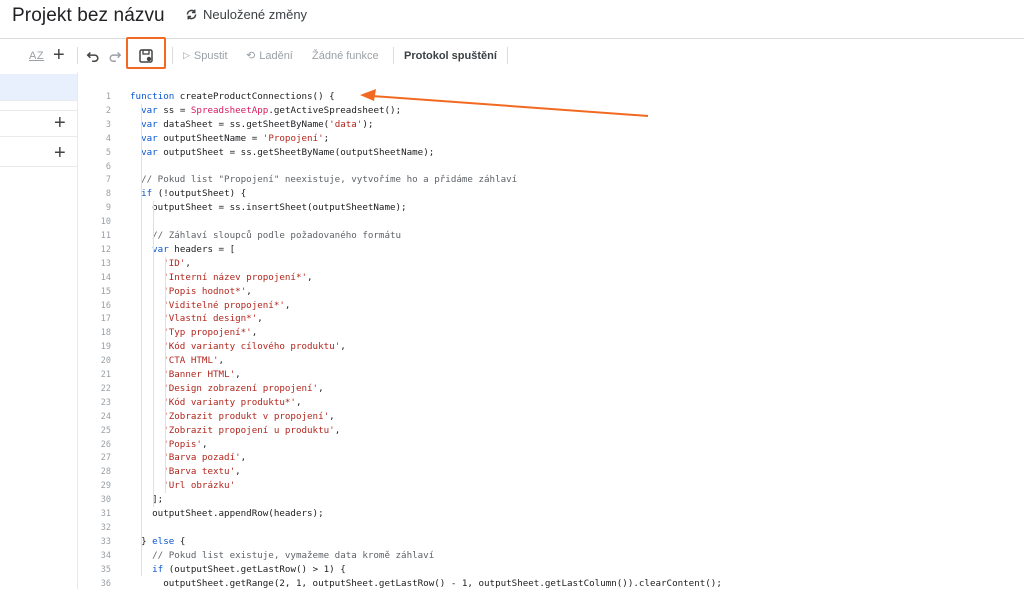  What do you see at coordinates (551, 333) in the screenshot?
I see `code-line: 18 'Typ propojení*',` at bounding box center [551, 333].